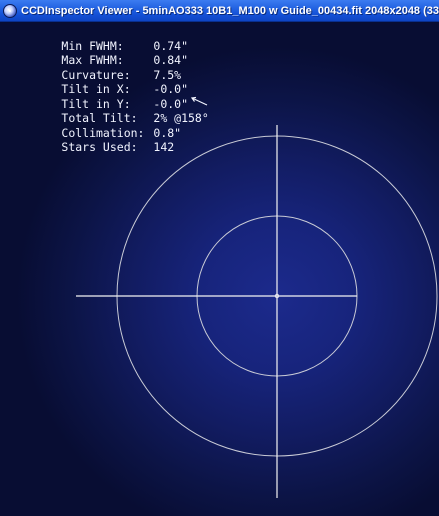 The height and width of the screenshot is (516, 439). I want to click on stat-label: Stars Used:, so click(99, 147).